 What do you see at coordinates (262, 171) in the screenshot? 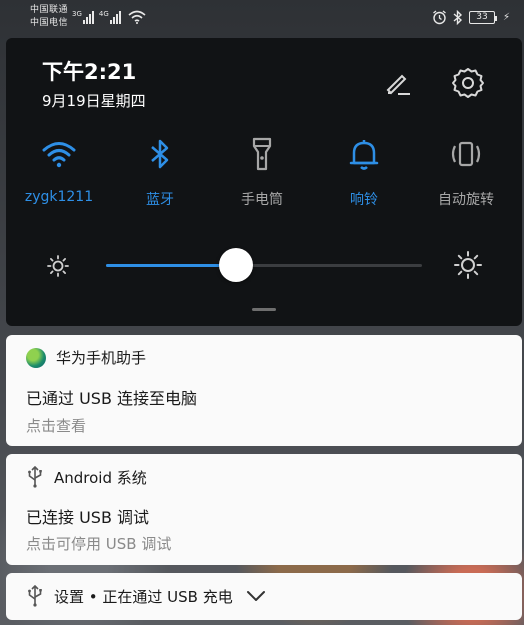
I see `tile-flashlight: 手电筒` at bounding box center [262, 171].